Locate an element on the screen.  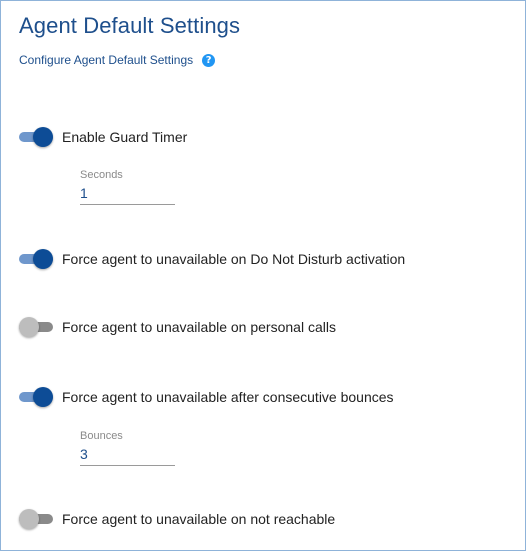
bounces-toggle is located at coordinates (36, 397).